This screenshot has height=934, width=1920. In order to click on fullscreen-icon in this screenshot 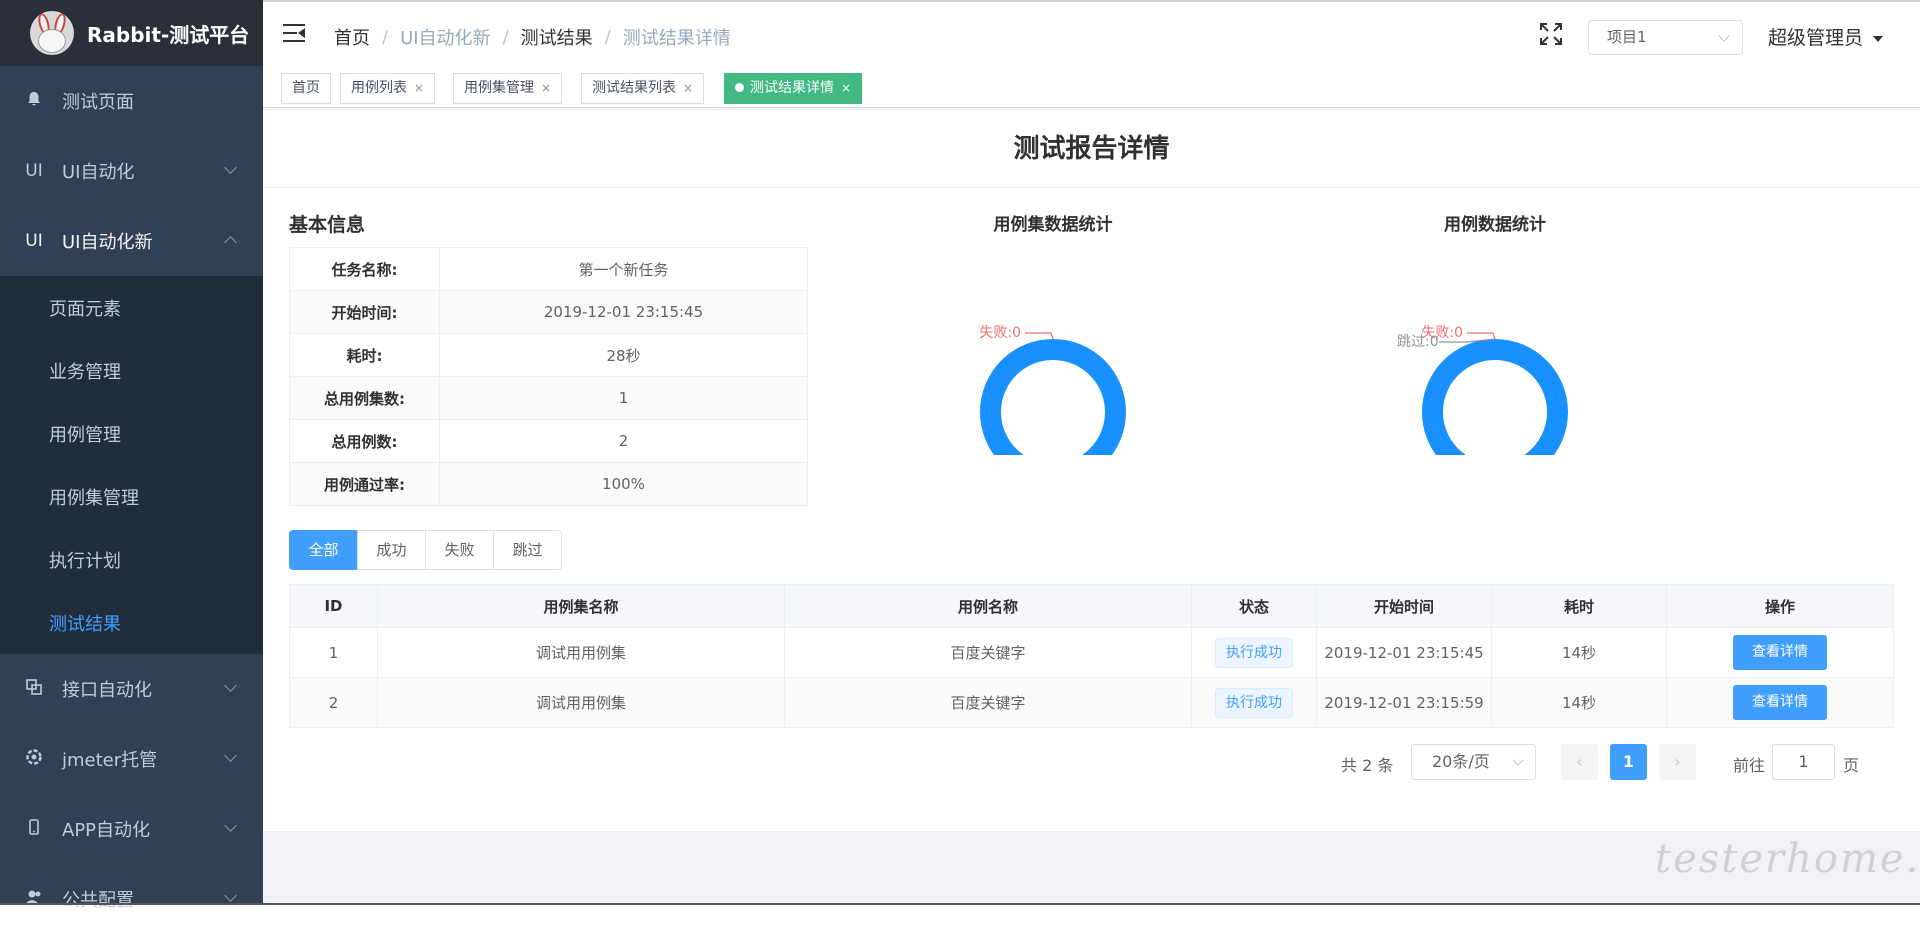, I will do `click(1551, 34)`.